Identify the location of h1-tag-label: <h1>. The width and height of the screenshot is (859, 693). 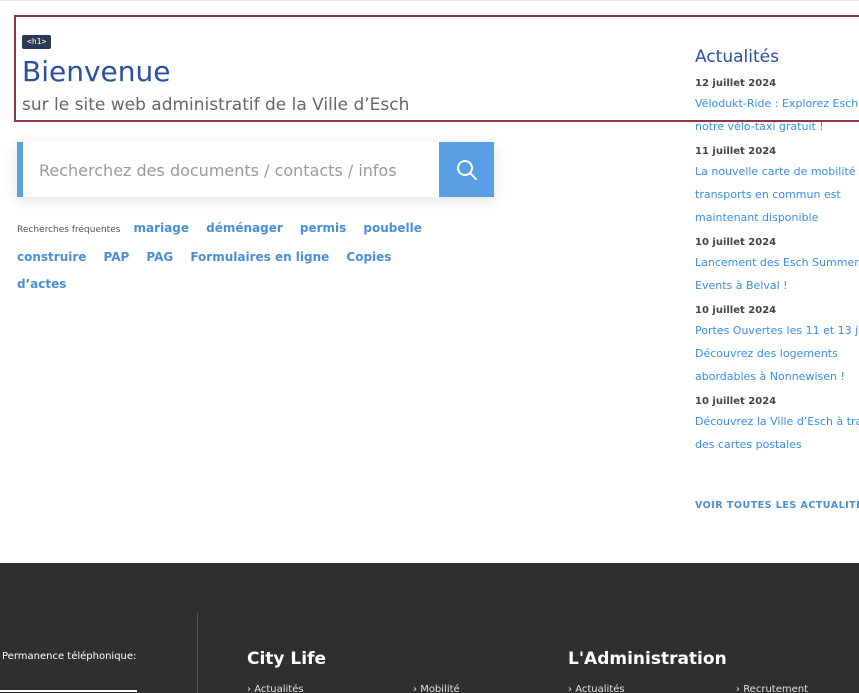
(37, 42).